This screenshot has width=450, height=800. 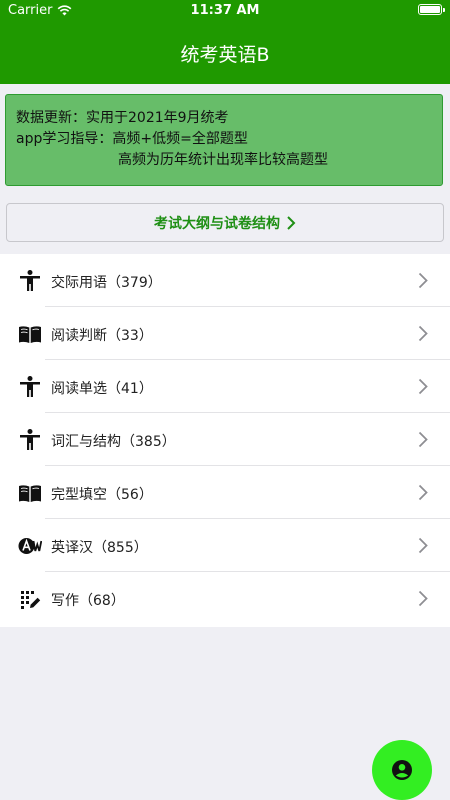 I want to click on write-icon, so click(x=31, y=600).